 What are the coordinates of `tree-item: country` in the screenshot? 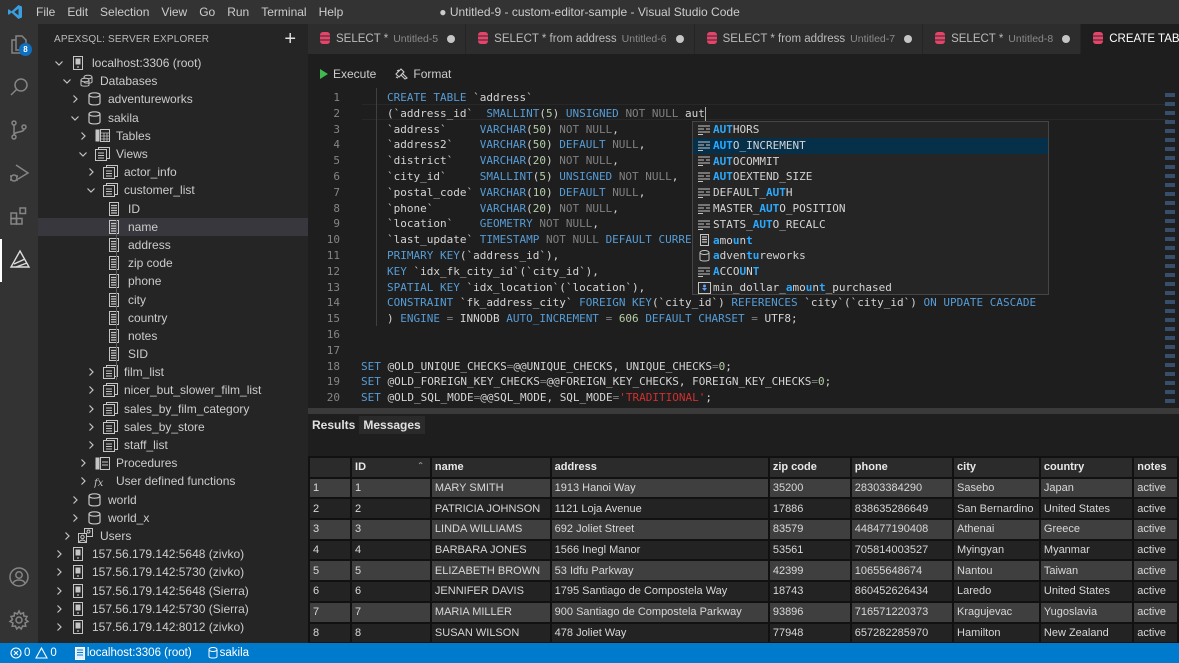 It's located at (173, 318).